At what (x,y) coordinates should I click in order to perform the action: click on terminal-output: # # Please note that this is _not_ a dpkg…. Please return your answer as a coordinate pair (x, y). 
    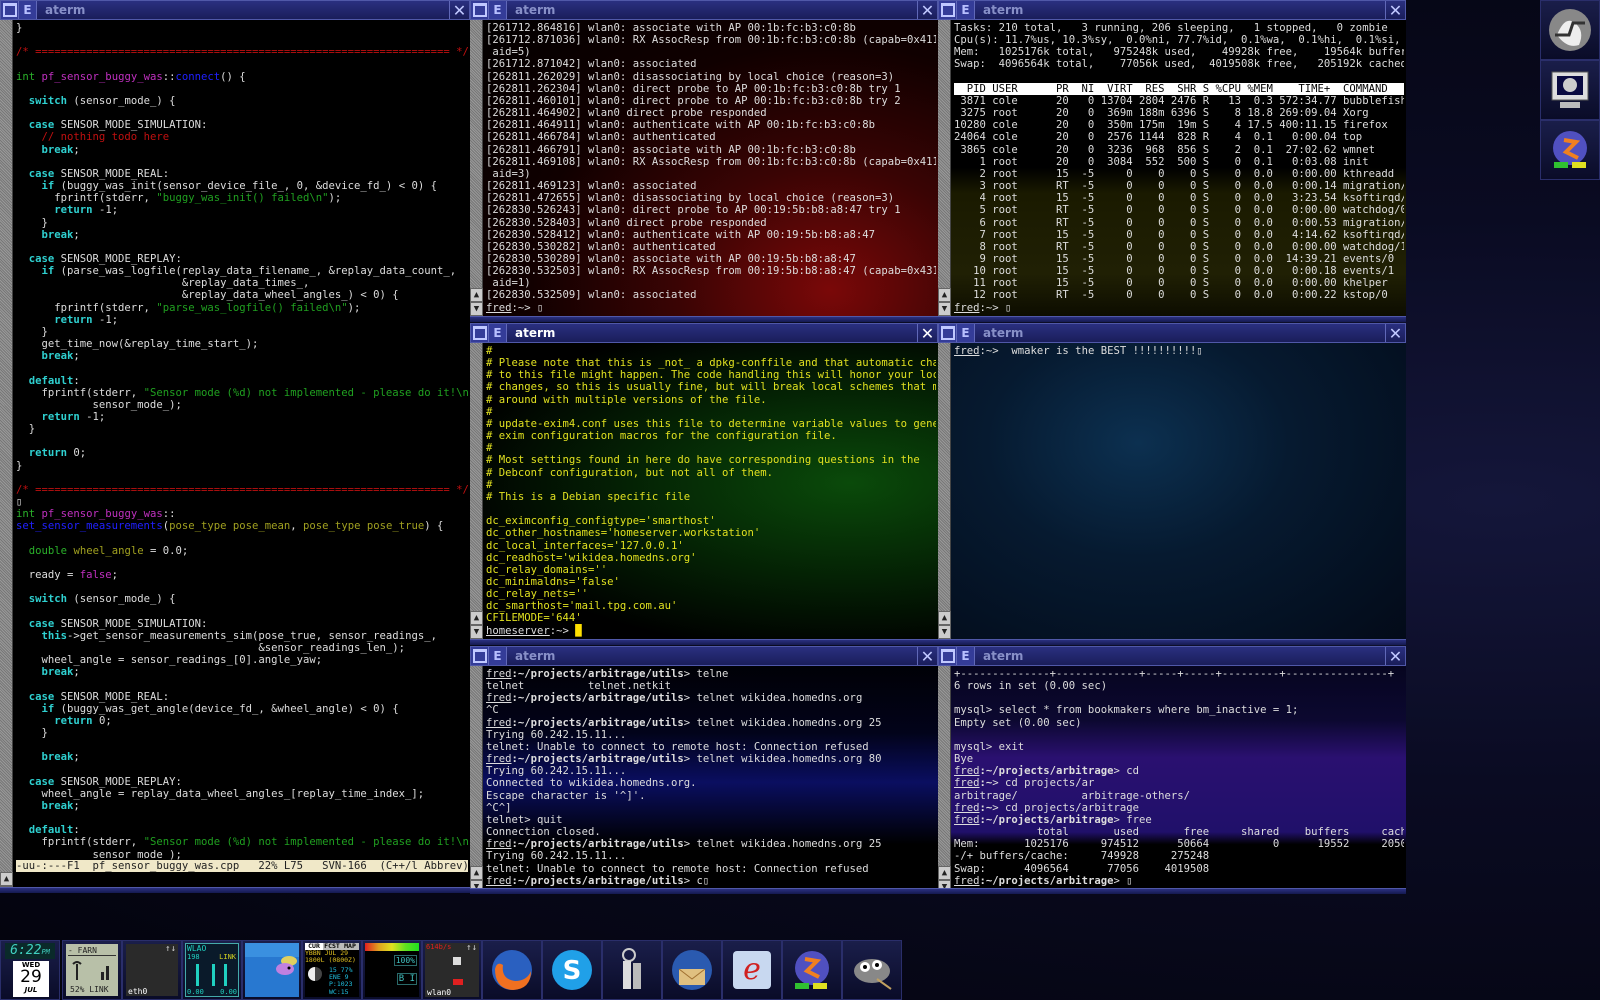
    Looking at the image, I should click on (711, 492).